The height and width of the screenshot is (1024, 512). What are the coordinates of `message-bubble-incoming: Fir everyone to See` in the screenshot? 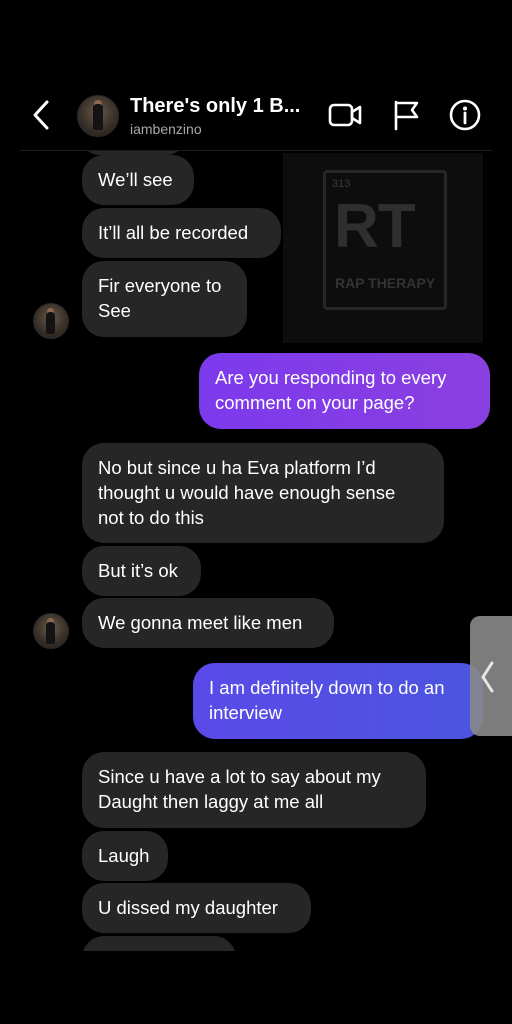 It's located at (164, 299).